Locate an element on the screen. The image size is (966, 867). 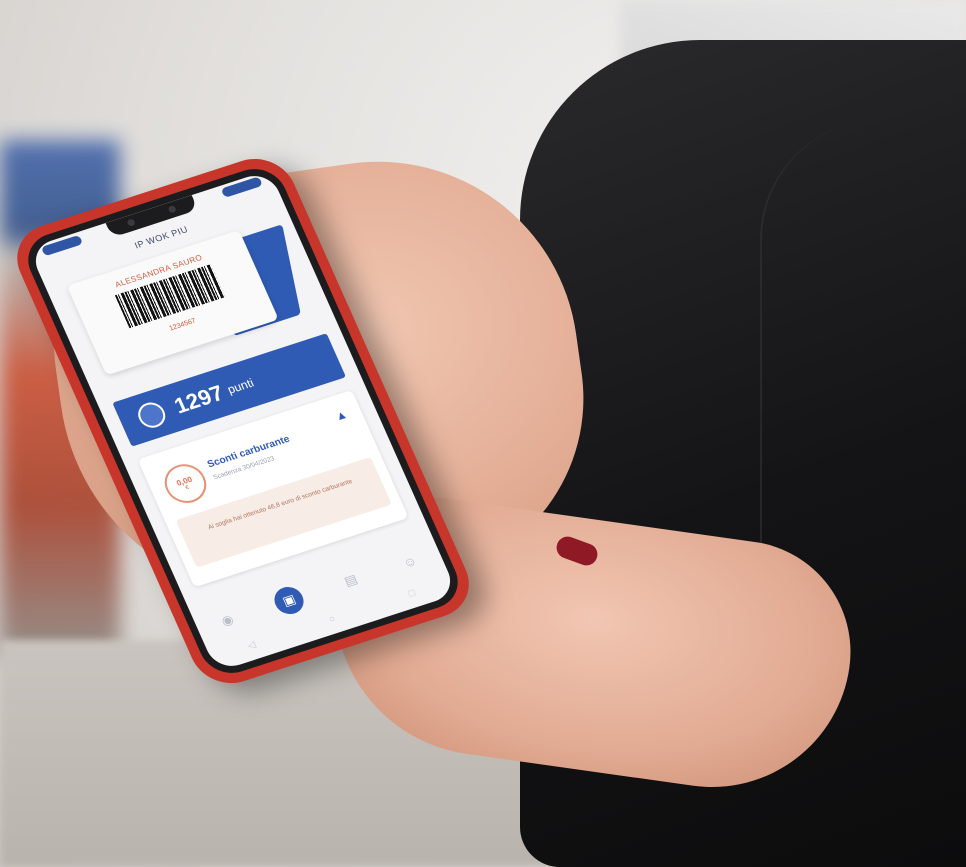
location-icon: ◉ is located at coordinates (228, 620).